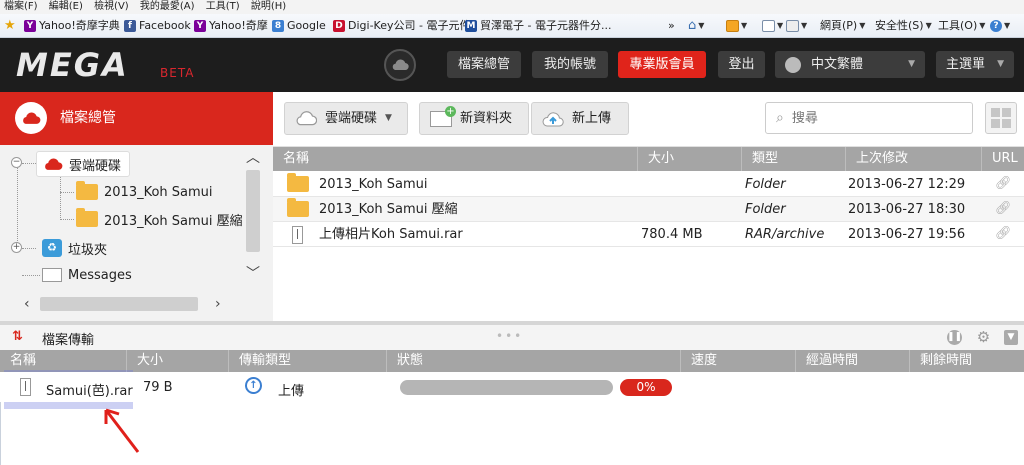 This screenshot has height=465, width=1024. What do you see at coordinates (16, 162) in the screenshot?
I see `collapse-toggle-icon: −` at bounding box center [16, 162].